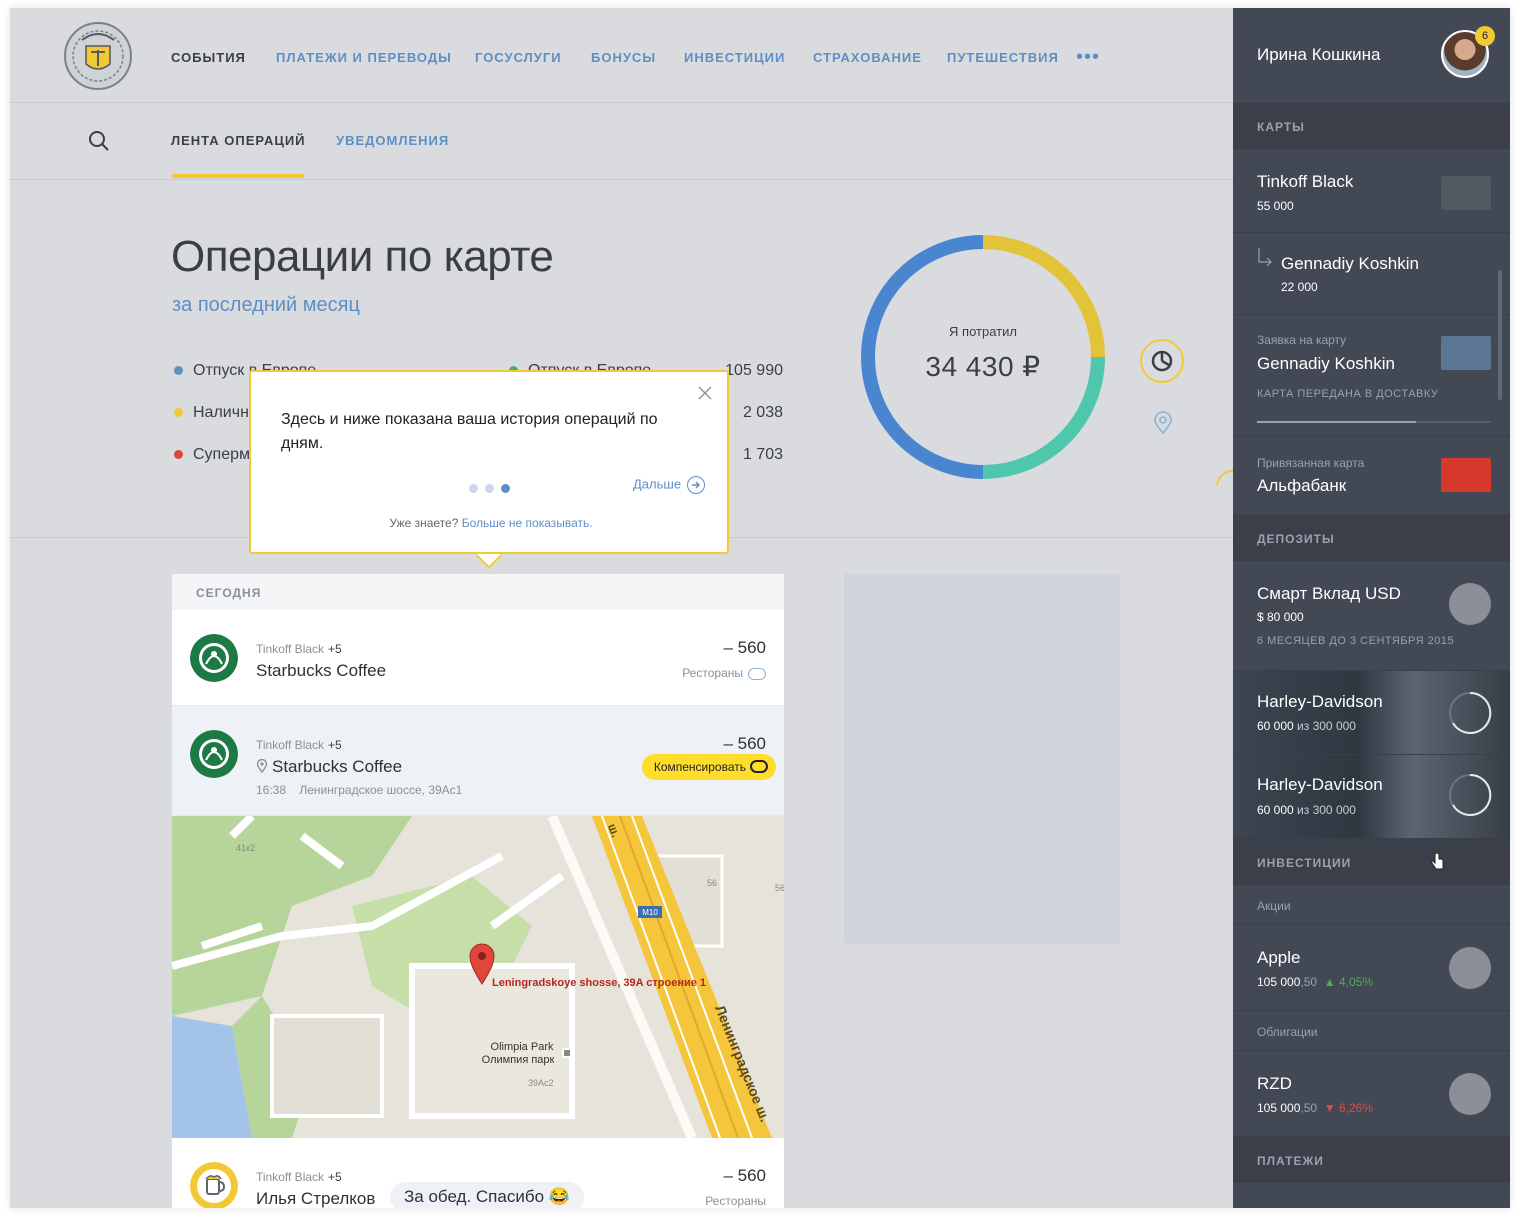  Describe the element at coordinates (1329, 982) in the screenshot. I see `trend-up-icon: ▲` at that location.